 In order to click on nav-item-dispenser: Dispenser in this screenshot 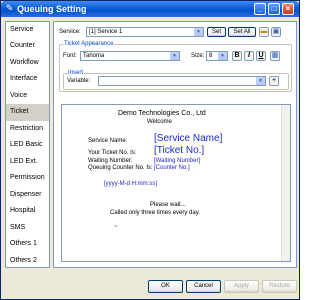, I will do `click(27, 195)`.